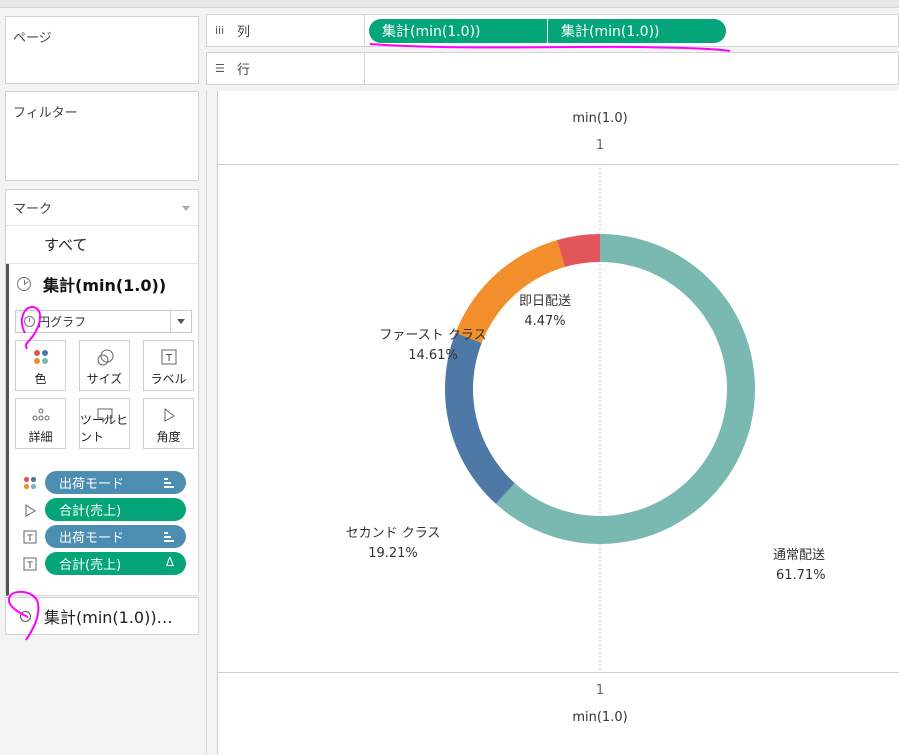 This screenshot has height=755, width=899. I want to click on detail-card-label: 詳細, so click(40, 437).